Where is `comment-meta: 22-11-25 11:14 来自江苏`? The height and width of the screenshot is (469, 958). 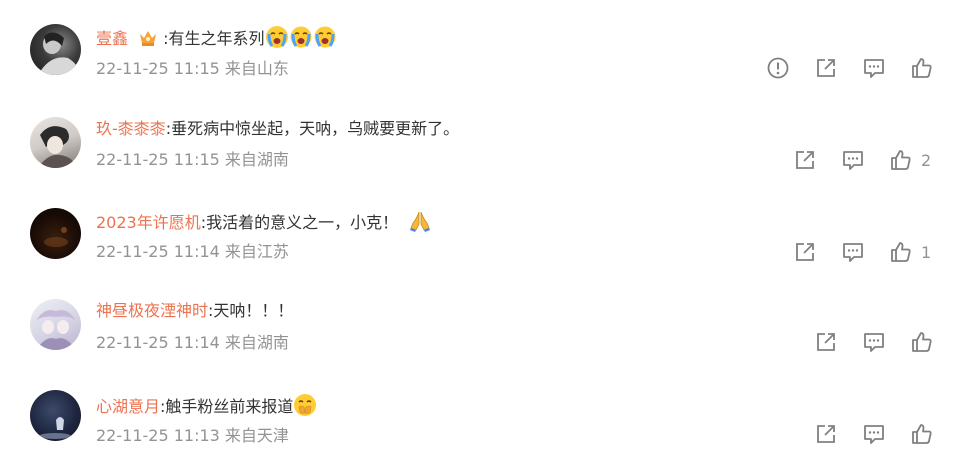 comment-meta: 22-11-25 11:14 来自江苏 is located at coordinates (192, 252).